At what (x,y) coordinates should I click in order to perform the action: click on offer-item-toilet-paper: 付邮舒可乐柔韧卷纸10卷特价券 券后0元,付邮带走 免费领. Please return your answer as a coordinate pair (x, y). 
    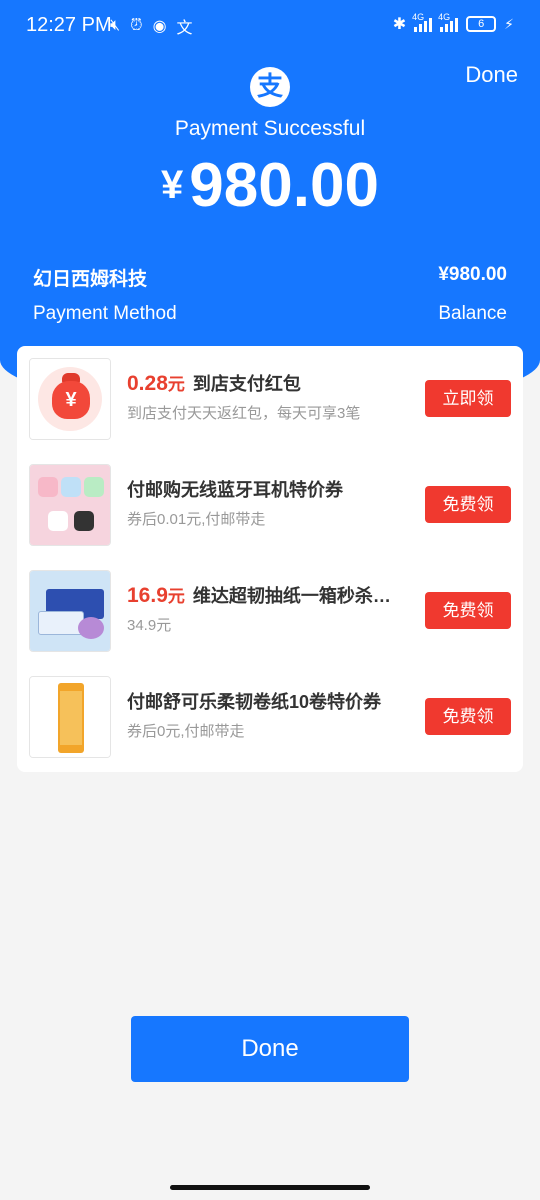
    Looking at the image, I should click on (270, 718).